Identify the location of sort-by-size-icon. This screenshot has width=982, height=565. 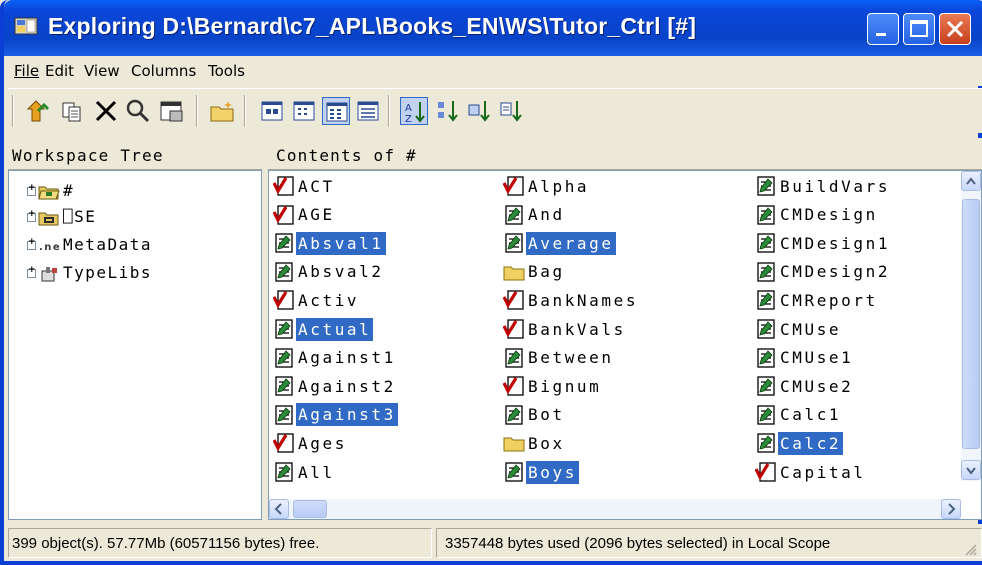
(479, 111).